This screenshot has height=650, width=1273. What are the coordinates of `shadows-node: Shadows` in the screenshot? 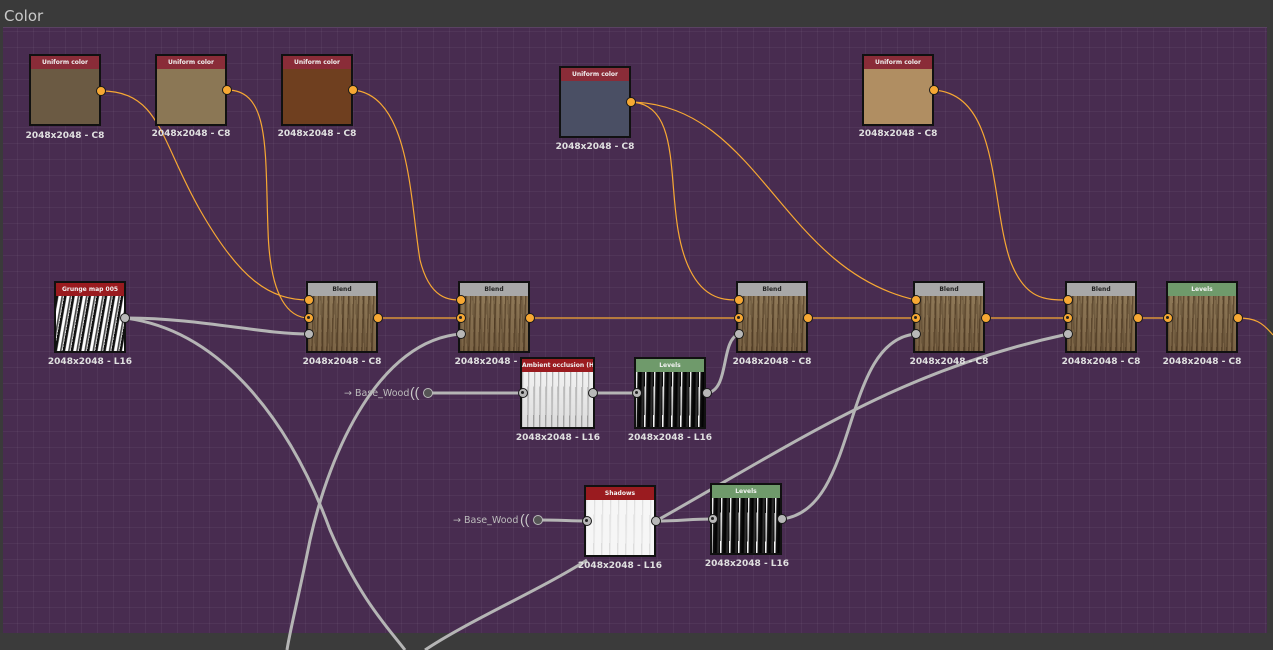 It's located at (620, 521).